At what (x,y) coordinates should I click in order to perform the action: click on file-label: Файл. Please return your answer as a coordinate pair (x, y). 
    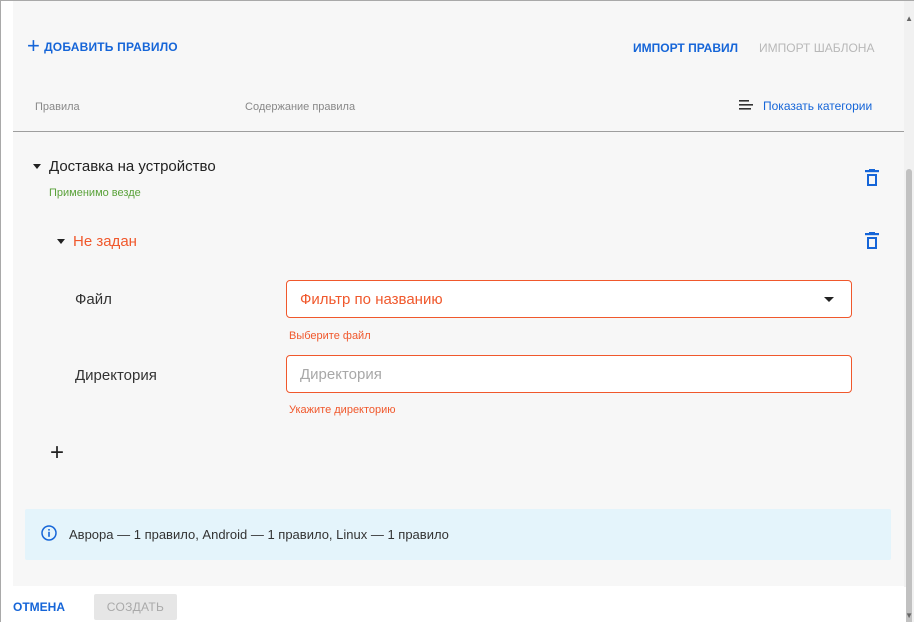
    Looking at the image, I should click on (93, 299).